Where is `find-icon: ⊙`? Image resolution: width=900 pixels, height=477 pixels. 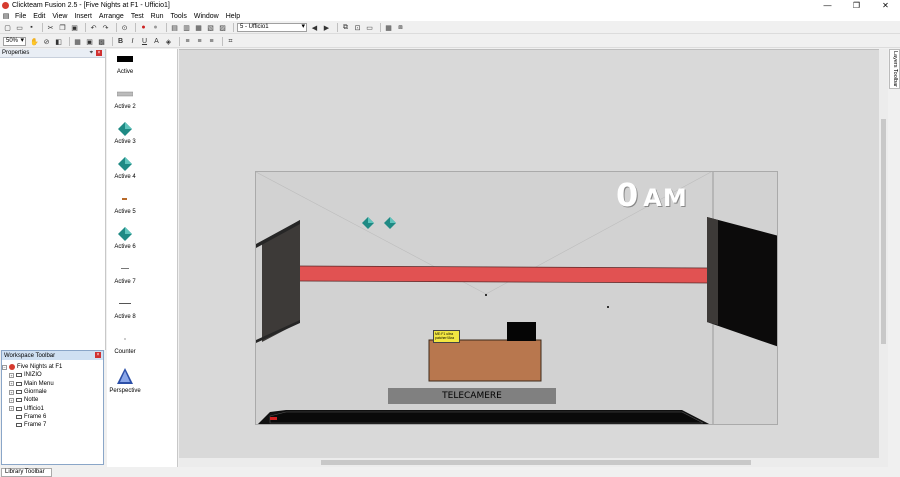
find-icon: ⊙ is located at coordinates (124, 27).